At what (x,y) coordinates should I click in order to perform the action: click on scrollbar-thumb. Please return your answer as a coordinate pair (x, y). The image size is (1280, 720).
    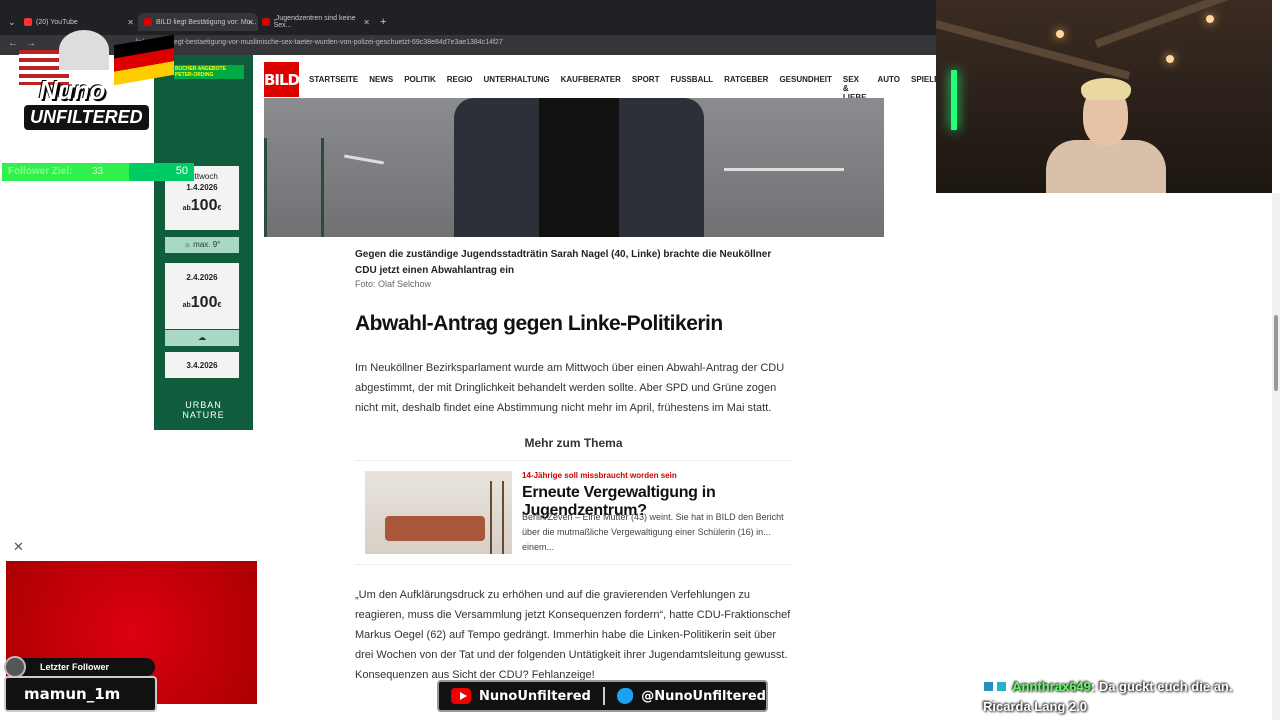
    Looking at the image, I should click on (1276, 353).